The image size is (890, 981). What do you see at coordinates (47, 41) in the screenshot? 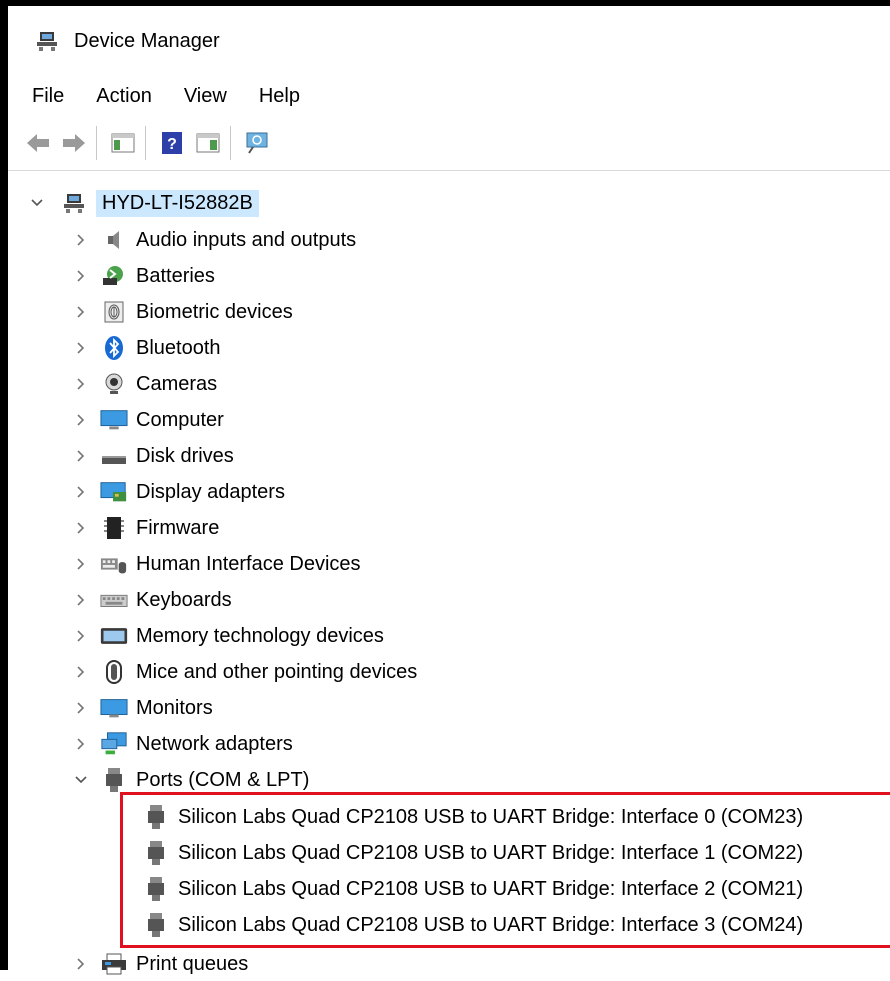
I see `device-manager-icon` at bounding box center [47, 41].